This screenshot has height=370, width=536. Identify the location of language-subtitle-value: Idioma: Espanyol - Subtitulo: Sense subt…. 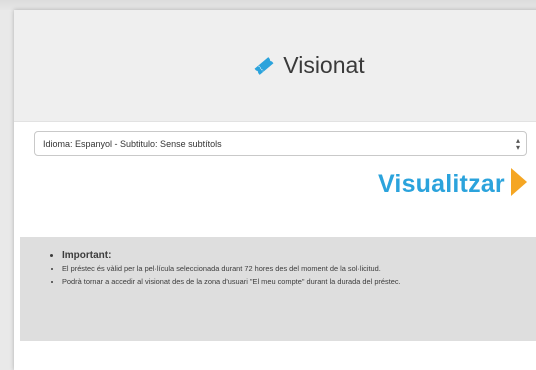
(132, 143).